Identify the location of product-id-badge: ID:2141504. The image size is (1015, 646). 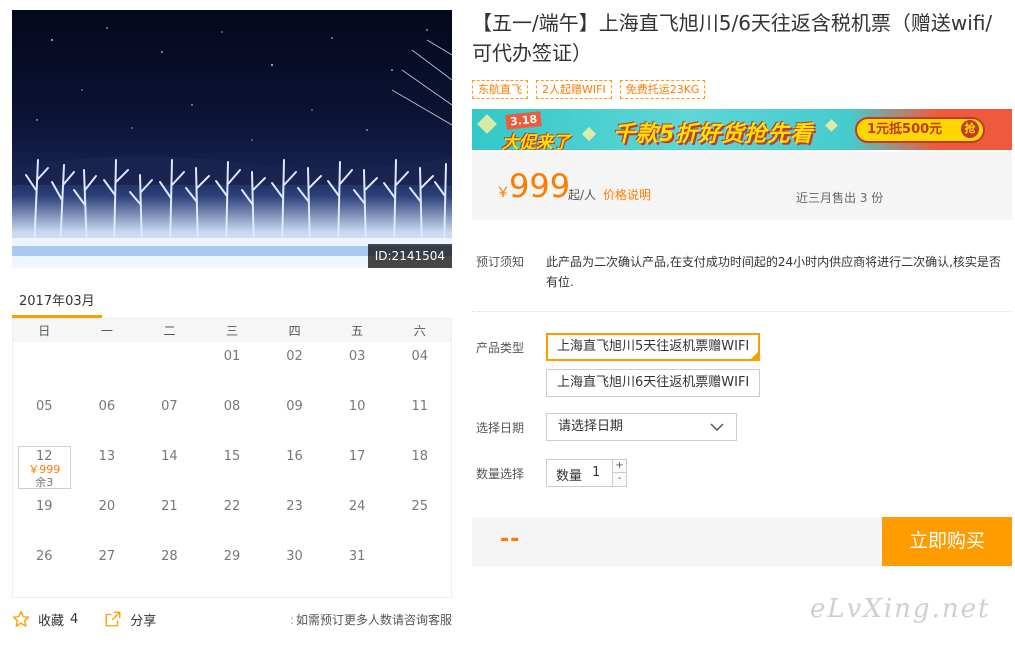
(409, 256).